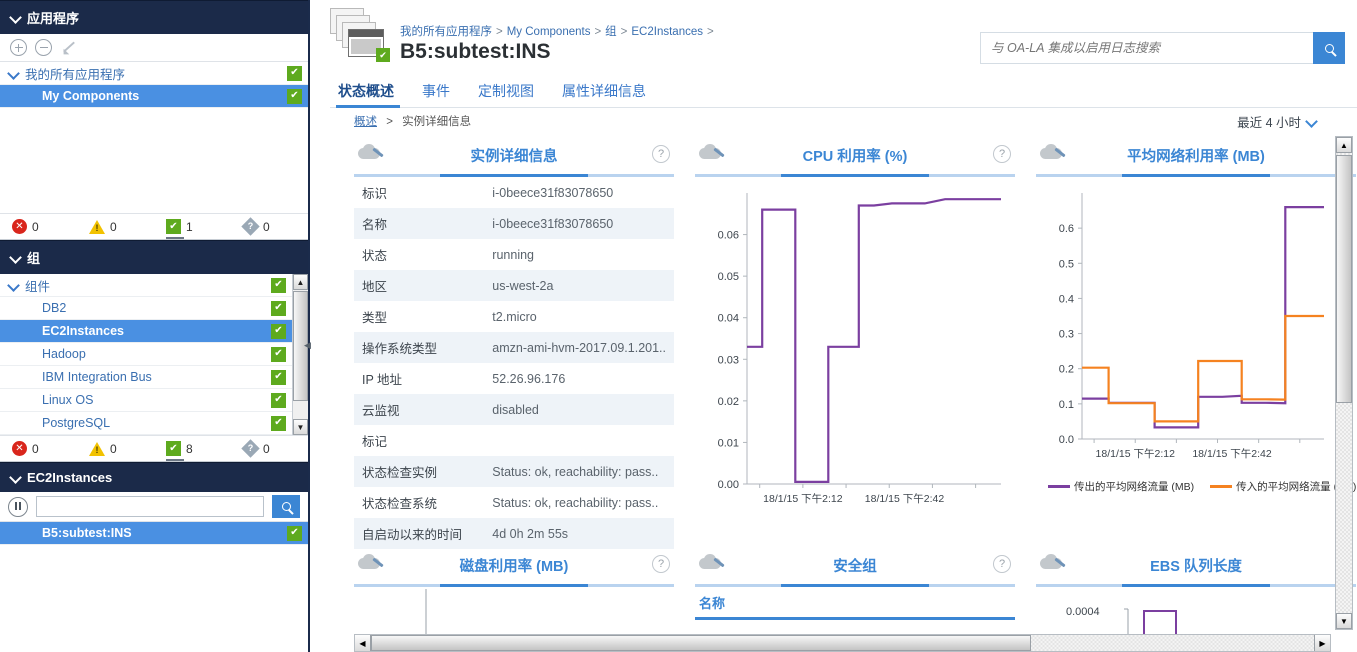 The height and width of the screenshot is (652, 1357). Describe the element at coordinates (146, 331) in the screenshot. I see `tree-item-ec2instances: EC2Instances` at that location.